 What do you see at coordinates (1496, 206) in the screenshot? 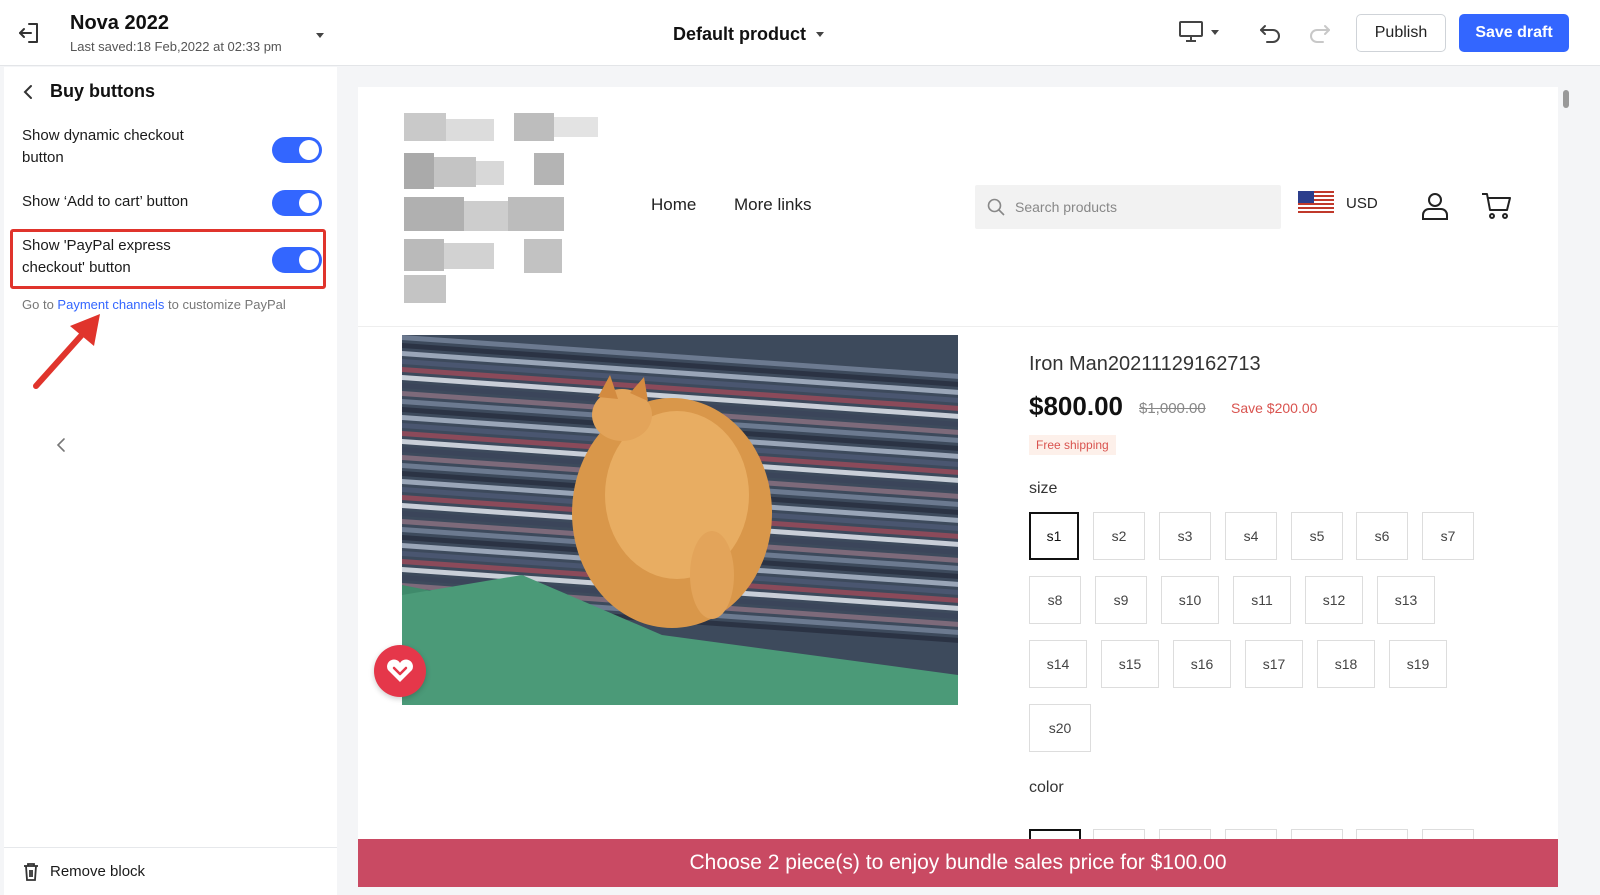
I see `cart-icon` at bounding box center [1496, 206].